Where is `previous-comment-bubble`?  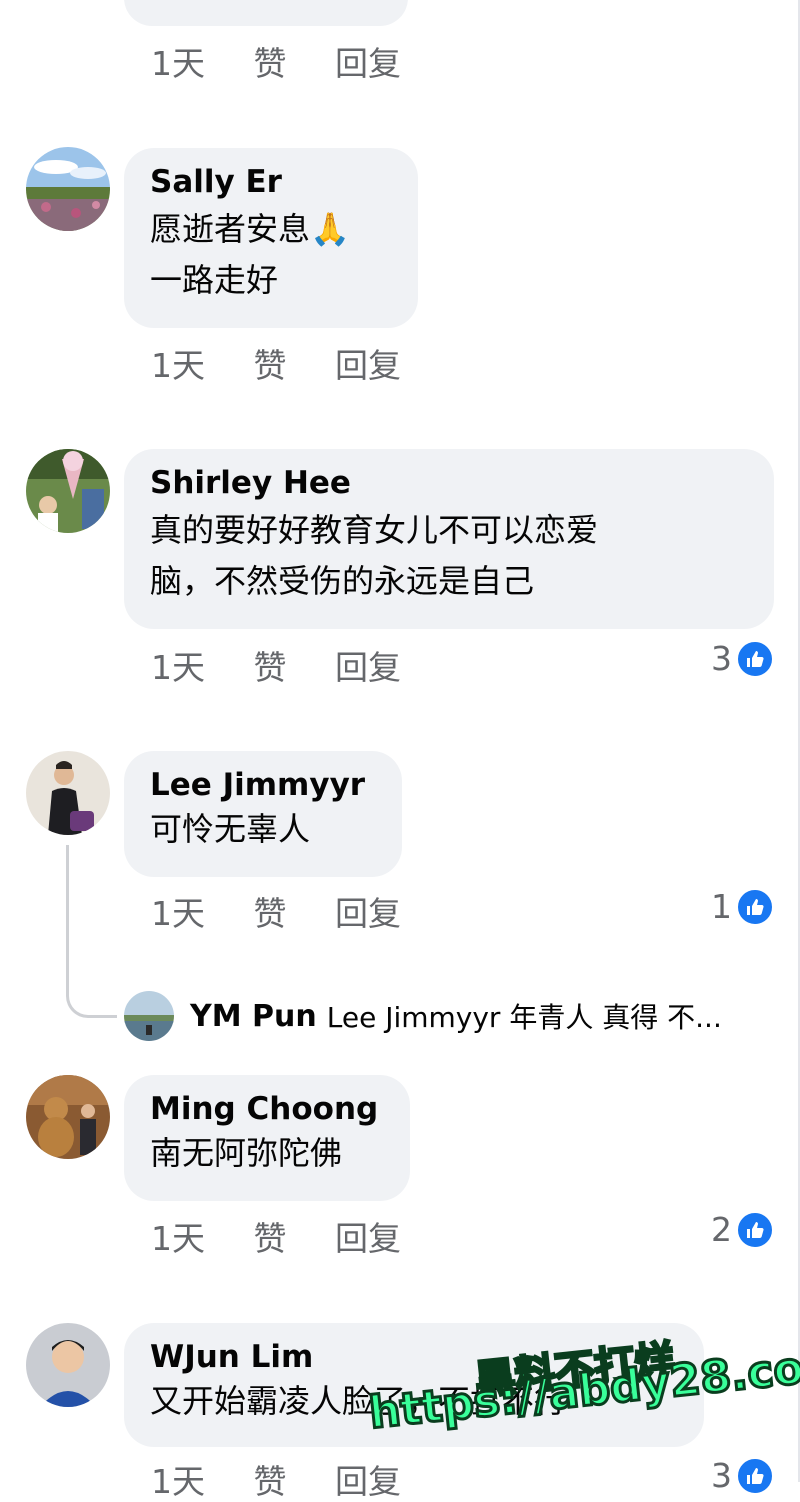
previous-comment-bubble is located at coordinates (266, 13).